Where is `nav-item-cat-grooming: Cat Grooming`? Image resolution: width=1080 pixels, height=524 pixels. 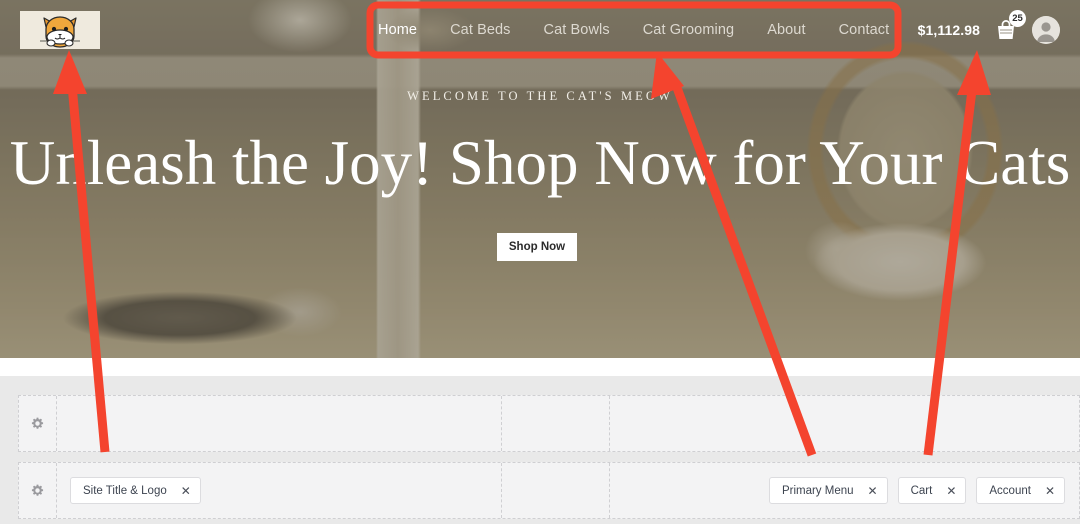 nav-item-cat-grooming: Cat Grooming is located at coordinates (688, 30).